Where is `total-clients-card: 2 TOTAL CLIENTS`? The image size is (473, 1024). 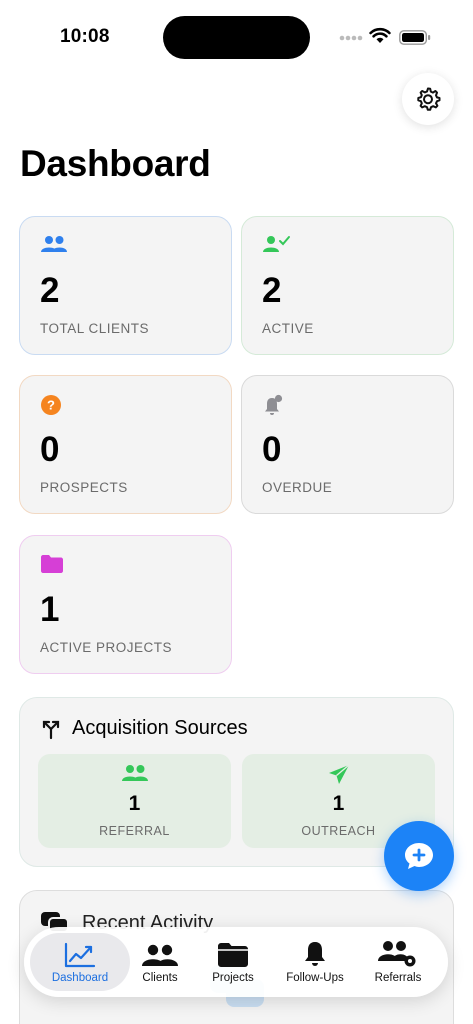 total-clients-card: 2 TOTAL CLIENTS is located at coordinates (125, 285).